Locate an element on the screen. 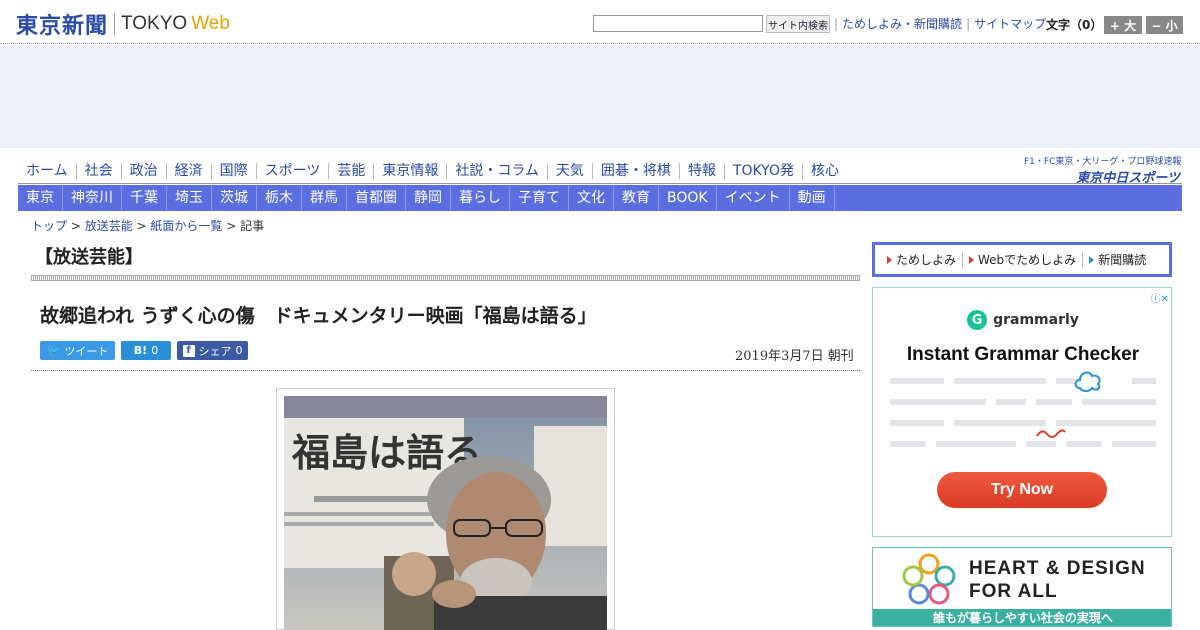 The width and height of the screenshot is (1200, 630). section-rule is located at coordinates (445, 278).